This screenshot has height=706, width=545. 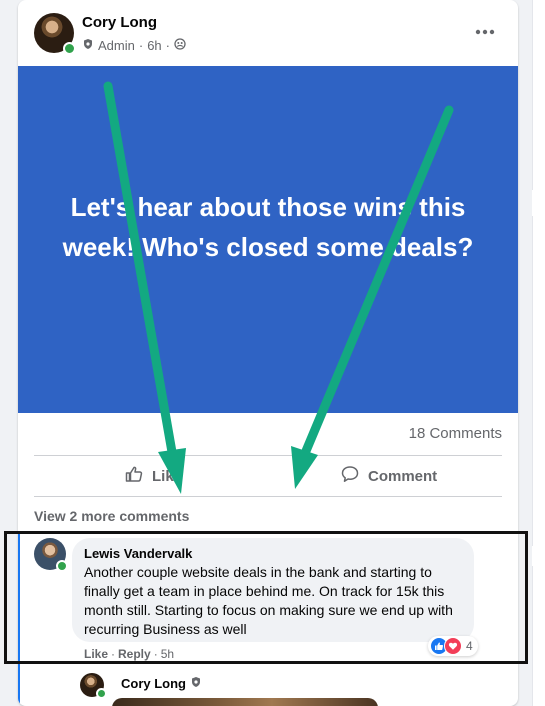 I want to click on more-horizontal-icon, so click(x=485, y=32).